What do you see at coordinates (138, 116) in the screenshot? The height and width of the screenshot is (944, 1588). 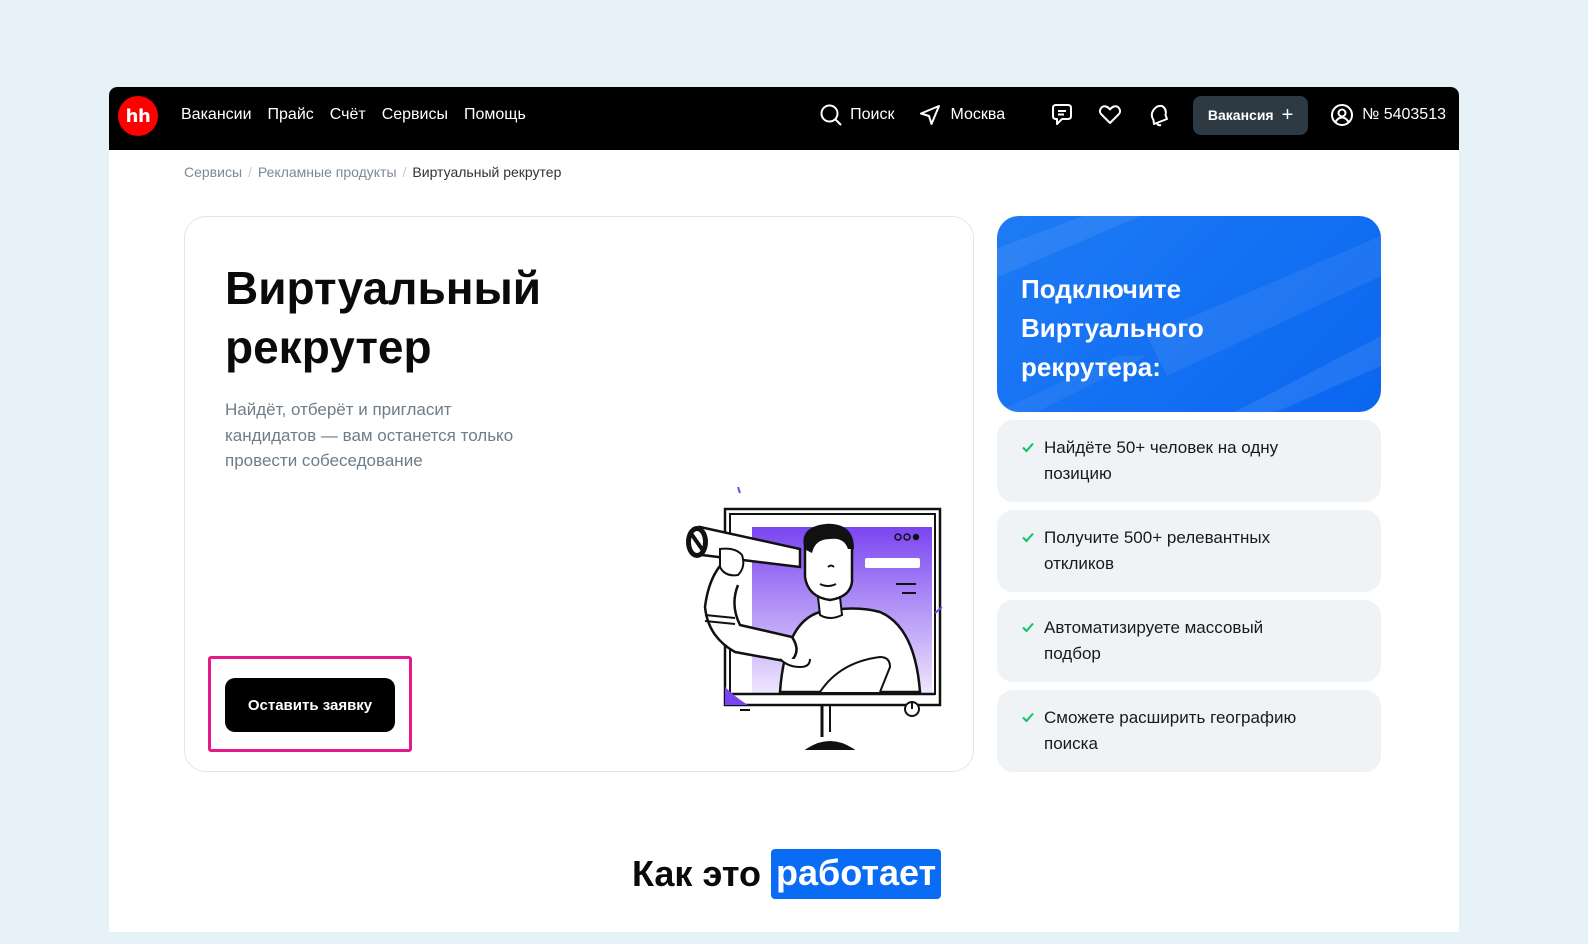 I see `hh-logo: hh` at bounding box center [138, 116].